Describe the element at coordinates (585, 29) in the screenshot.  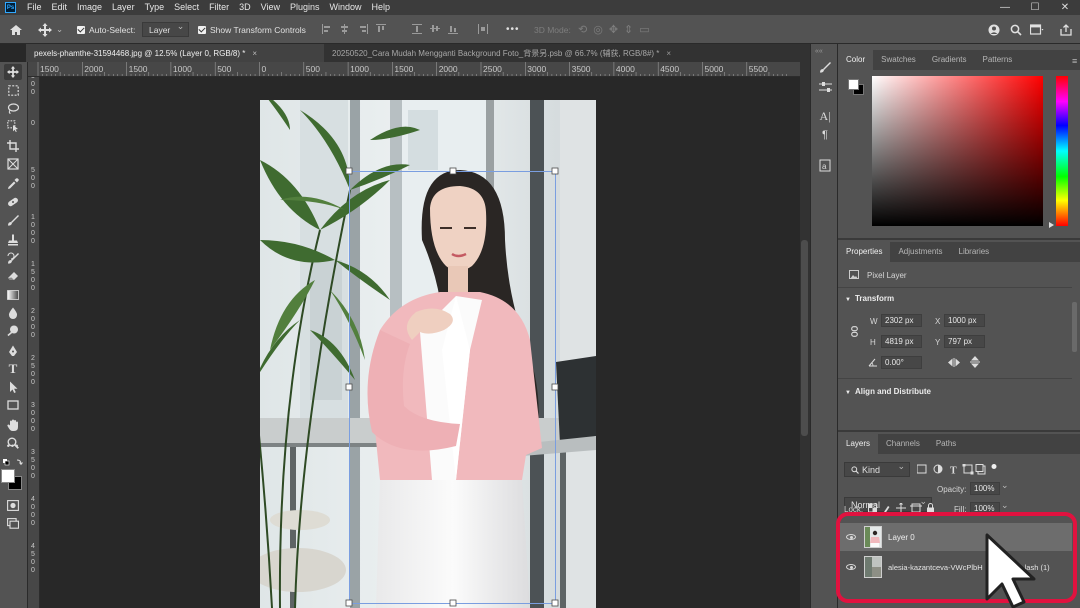
I see `3d-orbit-icon: ⟲` at that location.